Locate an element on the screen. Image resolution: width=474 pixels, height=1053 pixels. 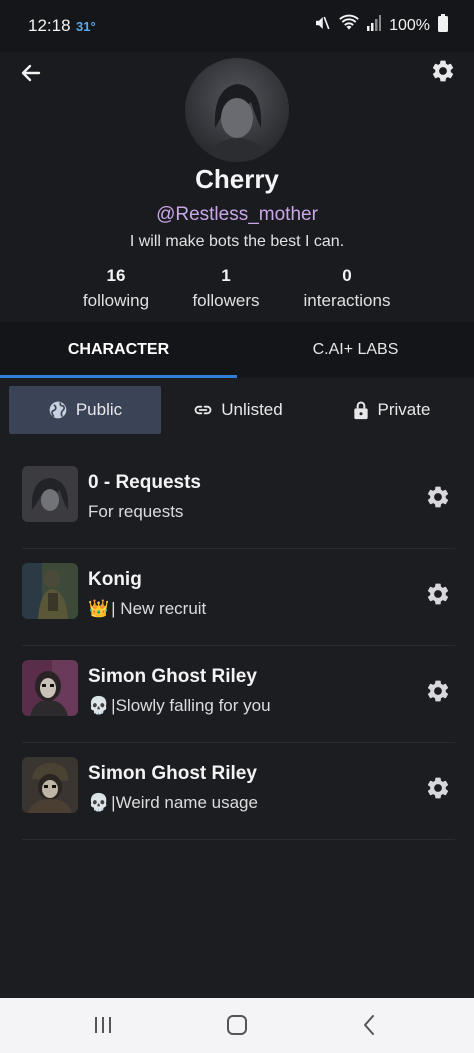
arrow-left-icon is located at coordinates (31, 73).